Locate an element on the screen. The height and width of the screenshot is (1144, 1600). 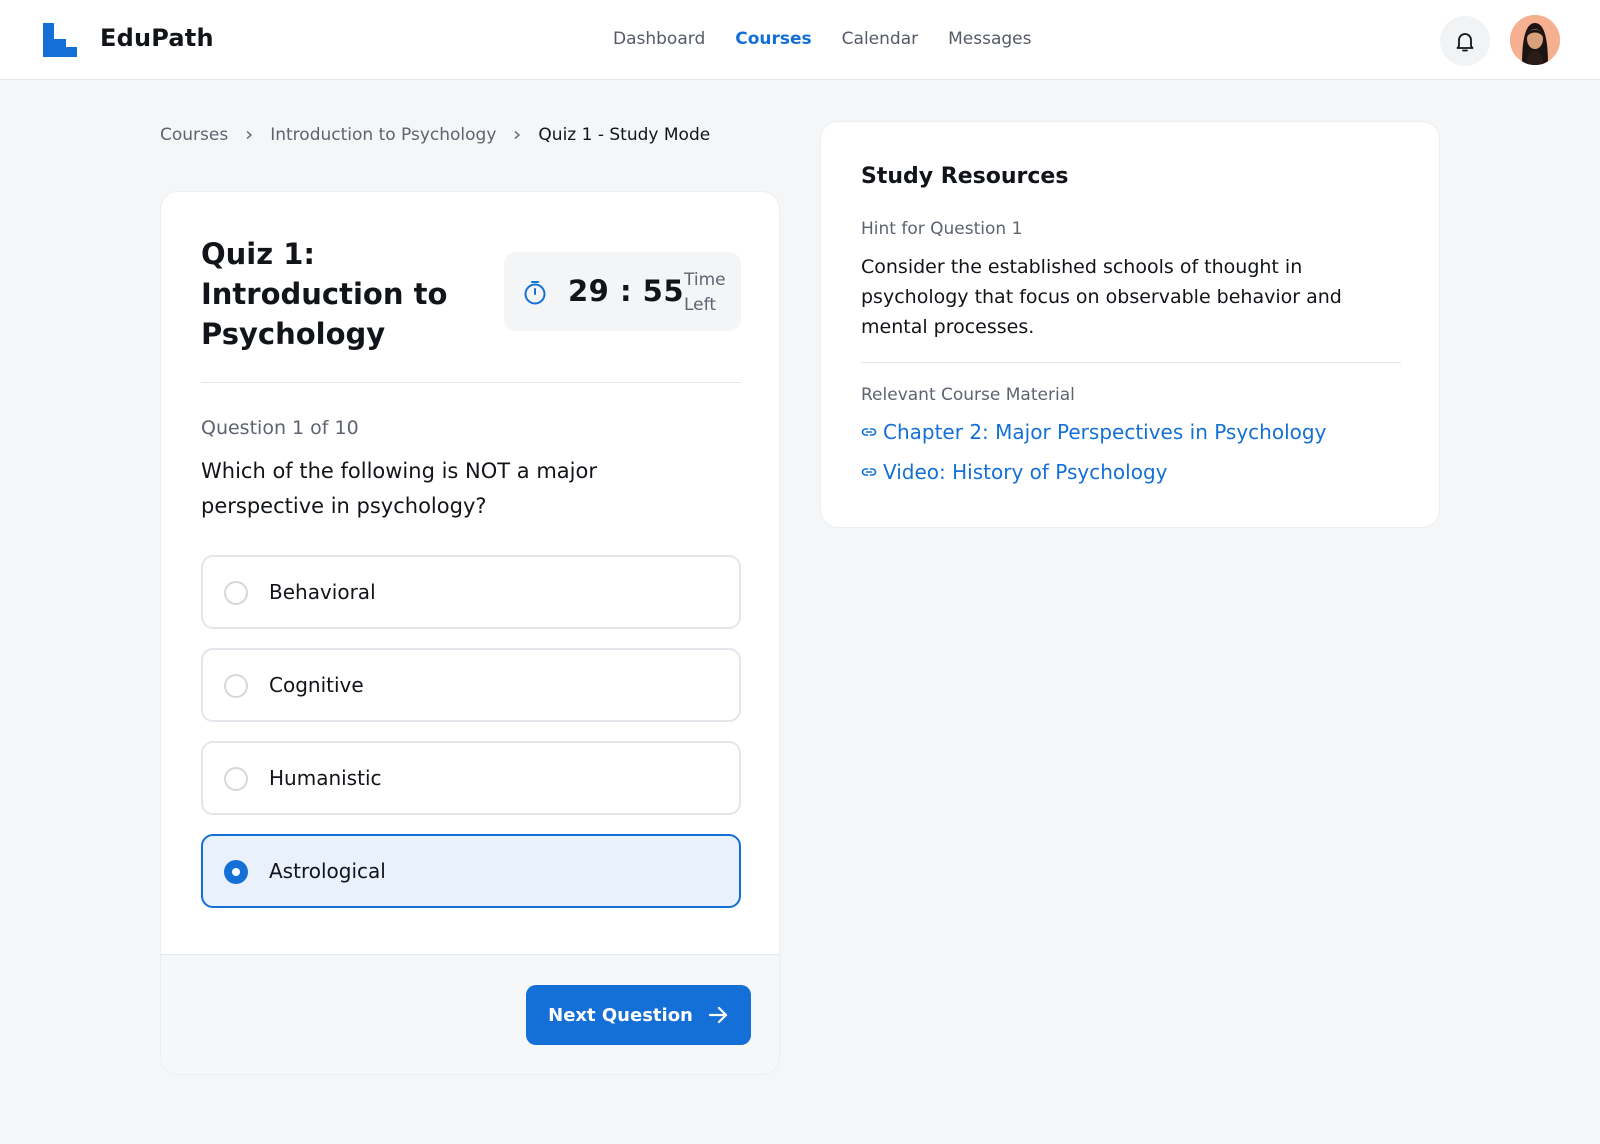
answer-option-behavioral: Behavioral is located at coordinates (471, 592).